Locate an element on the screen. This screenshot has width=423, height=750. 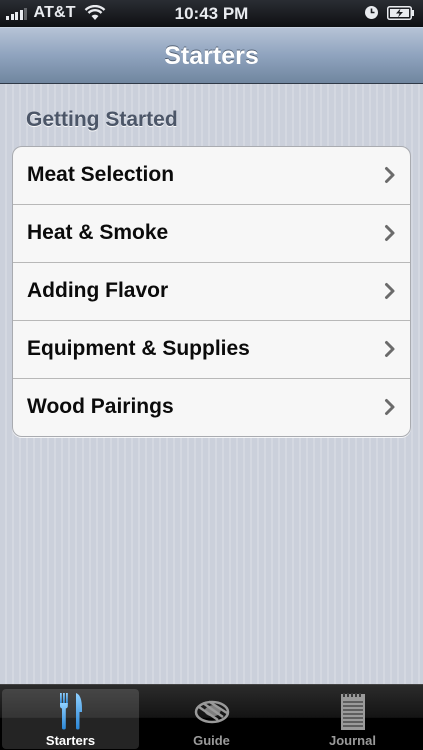
navigation-bar: Starters is located at coordinates (211, 55).